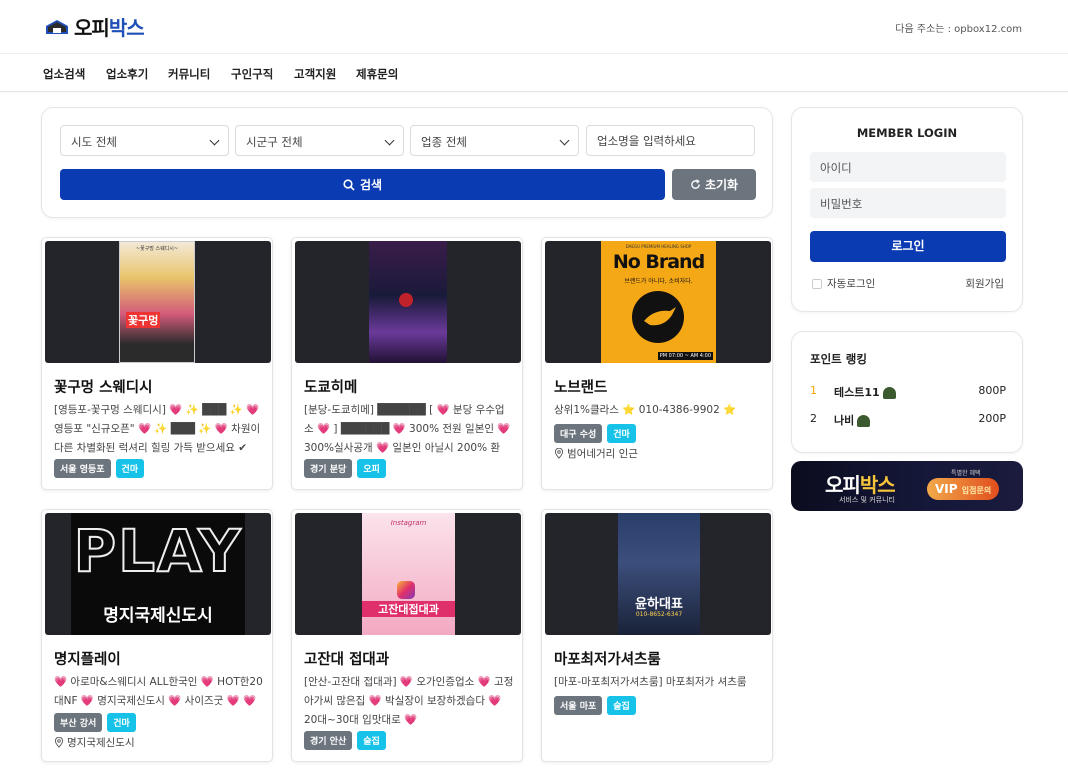 Image resolution: width=1068 pixels, height=769 pixels. Describe the element at coordinates (130, 468) in the screenshot. I see `category-tag: 건마` at that location.